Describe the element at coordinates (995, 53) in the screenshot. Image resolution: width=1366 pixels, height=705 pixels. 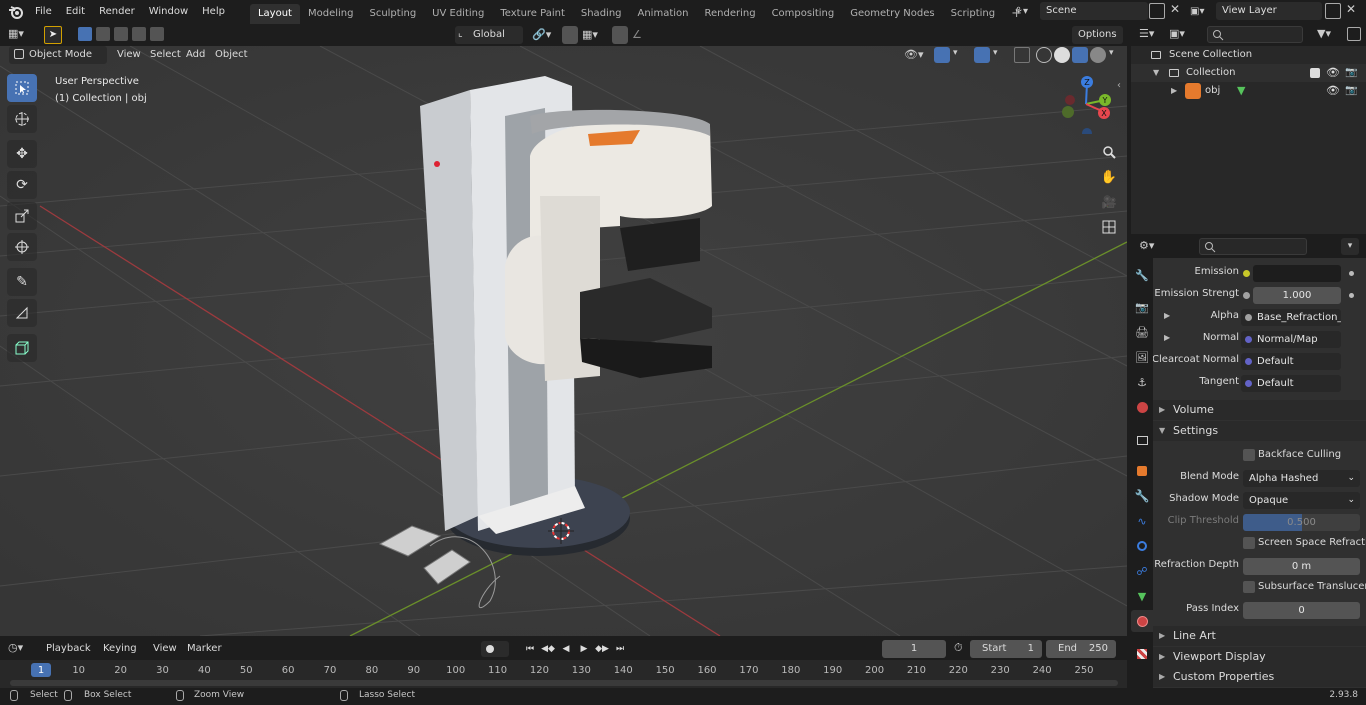
I see `overlays-dropdown-icon: ▾` at that location.